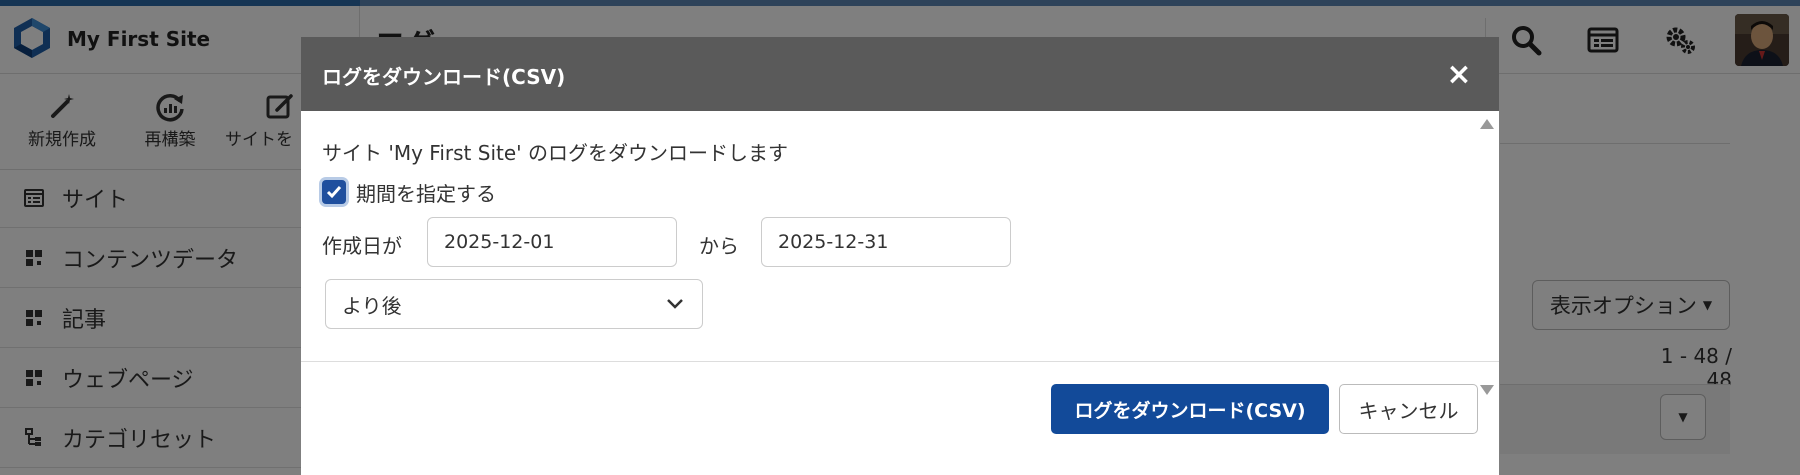 The width and height of the screenshot is (1800, 475). I want to click on from-date-field, so click(552, 242).